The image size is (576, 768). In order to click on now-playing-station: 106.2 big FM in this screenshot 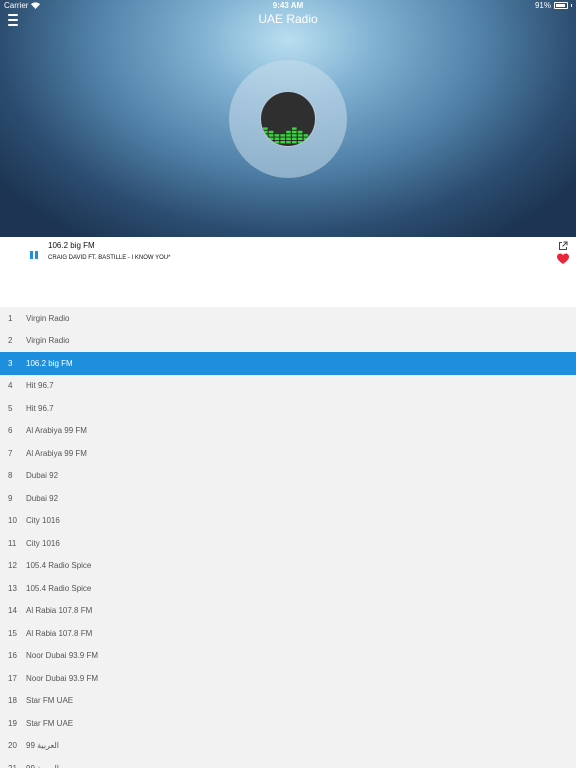, I will do `click(71, 245)`.